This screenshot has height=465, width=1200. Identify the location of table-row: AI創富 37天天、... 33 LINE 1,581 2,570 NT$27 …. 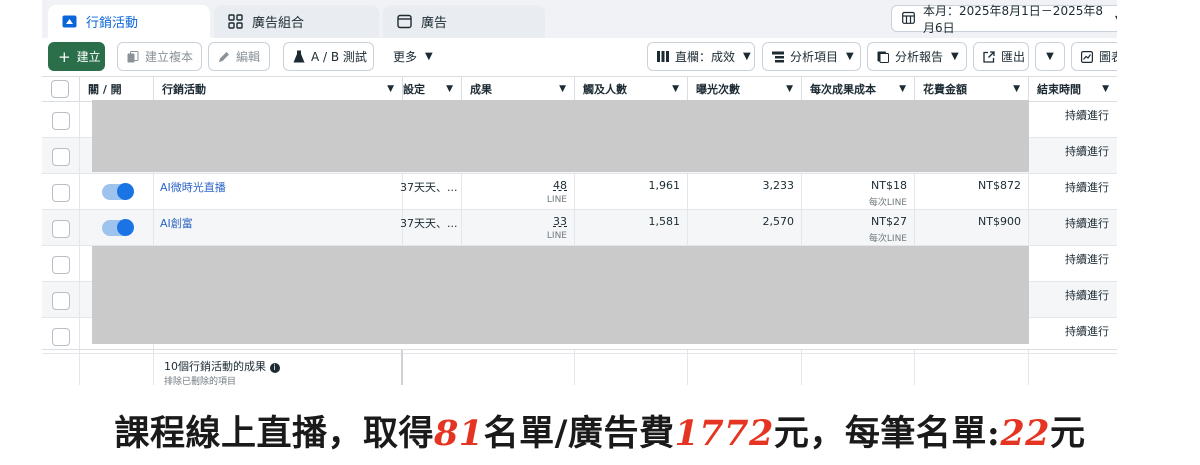
(579, 228).